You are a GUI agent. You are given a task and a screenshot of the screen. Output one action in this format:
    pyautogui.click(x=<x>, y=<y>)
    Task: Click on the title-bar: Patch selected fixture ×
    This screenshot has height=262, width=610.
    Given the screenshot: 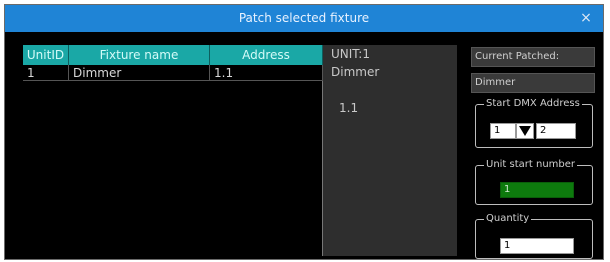 What is the action you would take?
    pyautogui.click(x=304, y=18)
    